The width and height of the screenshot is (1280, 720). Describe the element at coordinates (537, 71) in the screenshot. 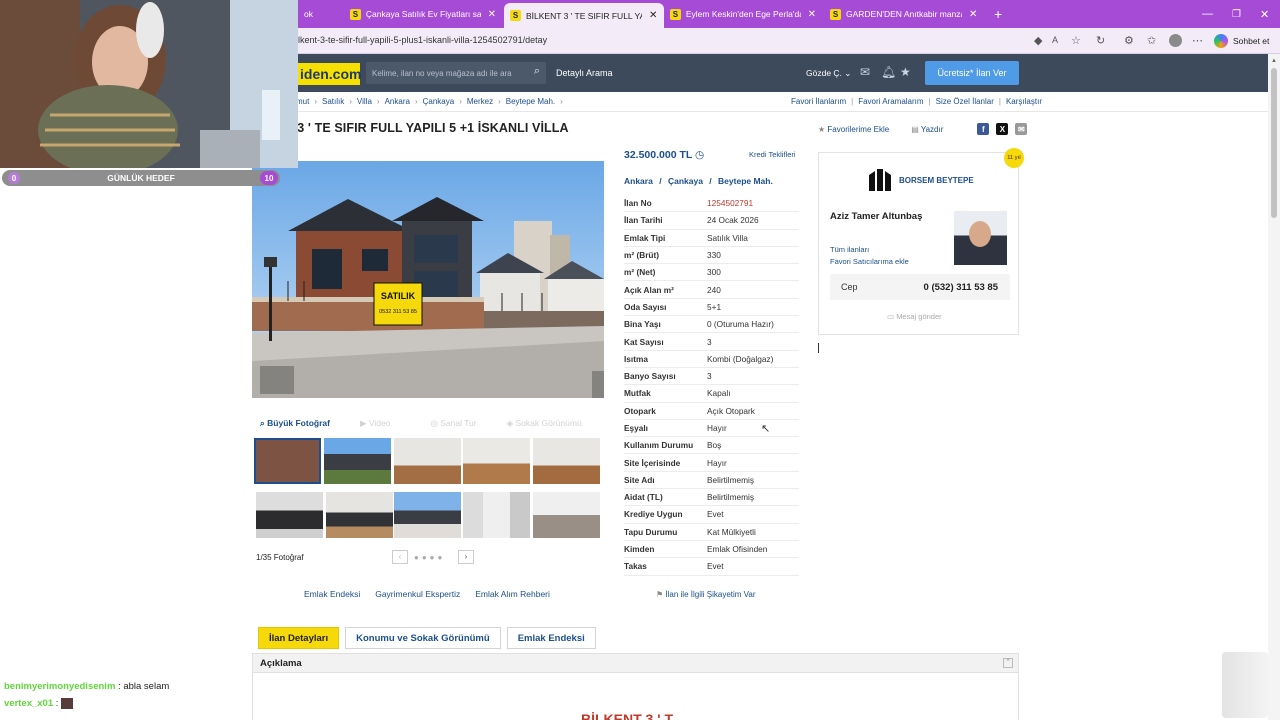

I see `search-icon: ⌕` at that location.